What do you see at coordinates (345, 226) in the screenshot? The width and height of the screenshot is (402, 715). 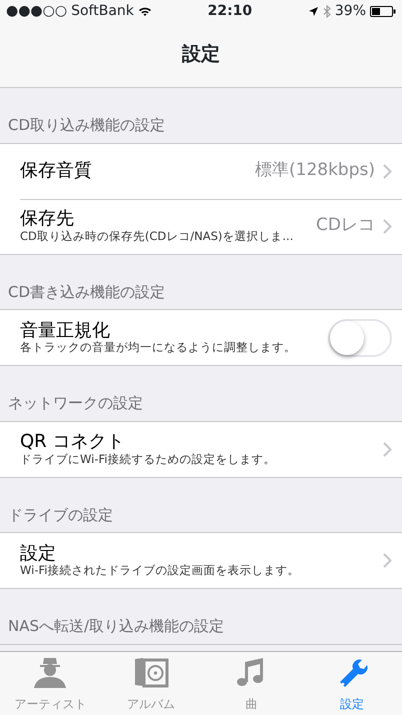 I see `row-value: CDレコ` at bounding box center [345, 226].